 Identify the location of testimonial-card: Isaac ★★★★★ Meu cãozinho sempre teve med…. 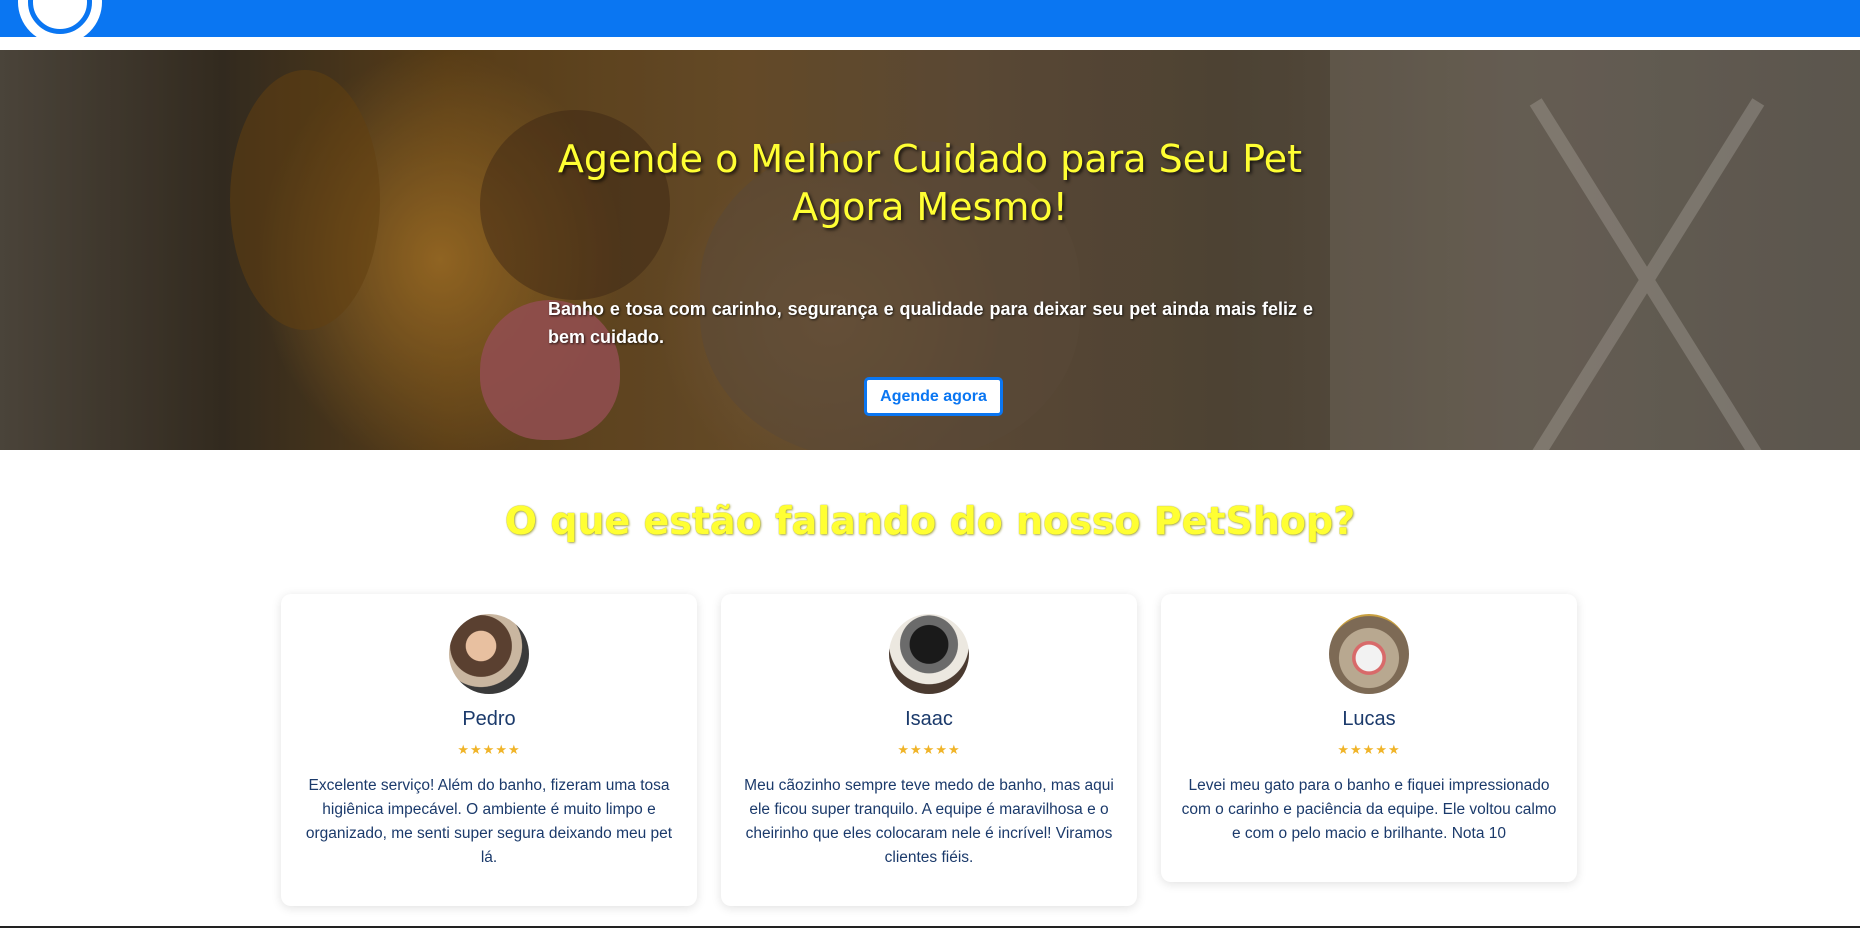
(929, 750).